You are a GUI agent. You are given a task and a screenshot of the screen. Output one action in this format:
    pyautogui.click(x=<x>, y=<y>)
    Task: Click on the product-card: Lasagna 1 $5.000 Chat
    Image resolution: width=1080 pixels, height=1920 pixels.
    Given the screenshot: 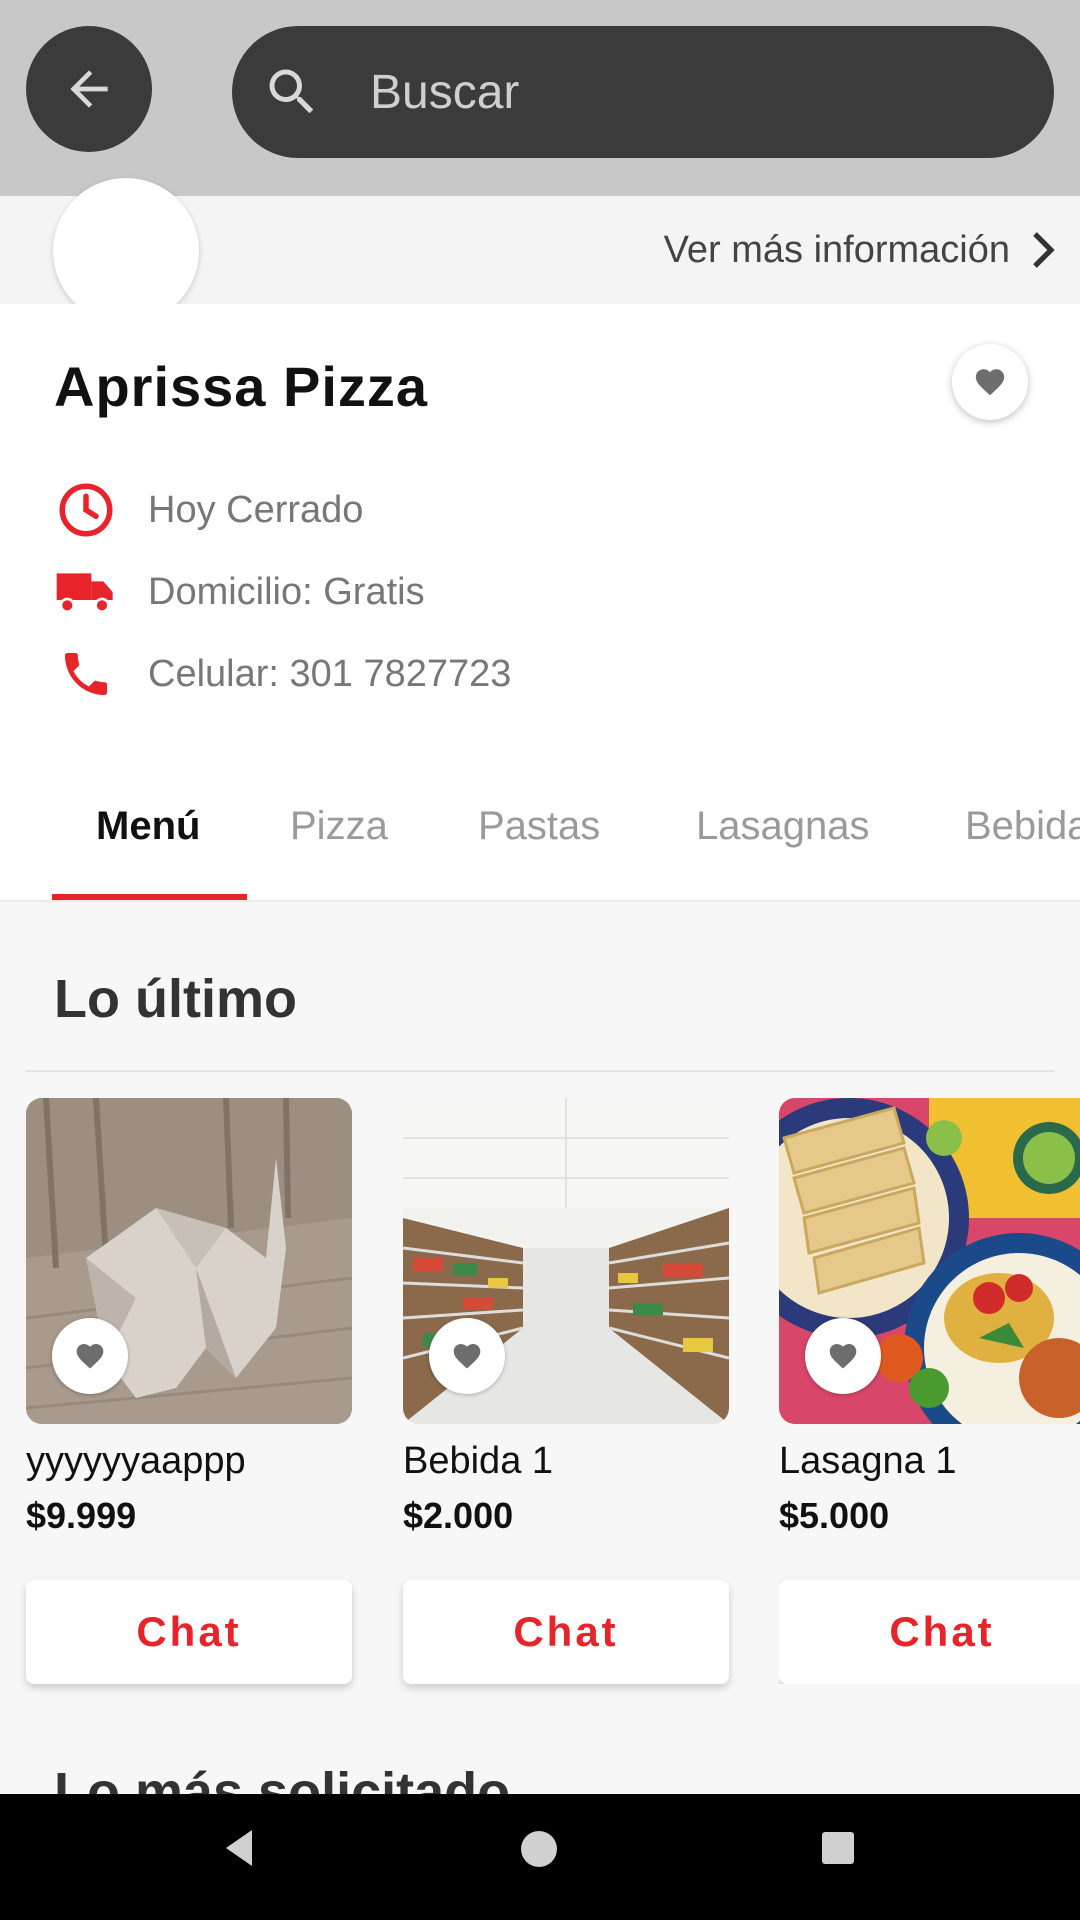 What is the action you would take?
    pyautogui.click(x=929, y=1391)
    